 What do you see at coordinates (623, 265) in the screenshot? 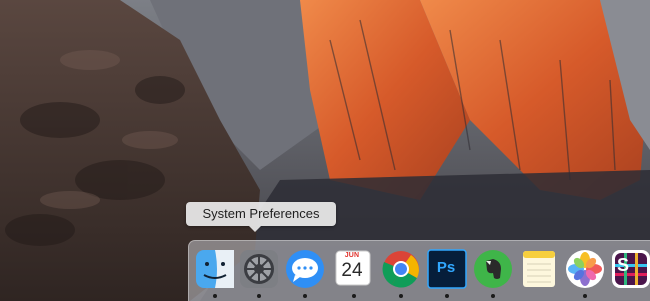
I see `slack-label: S` at bounding box center [623, 265].